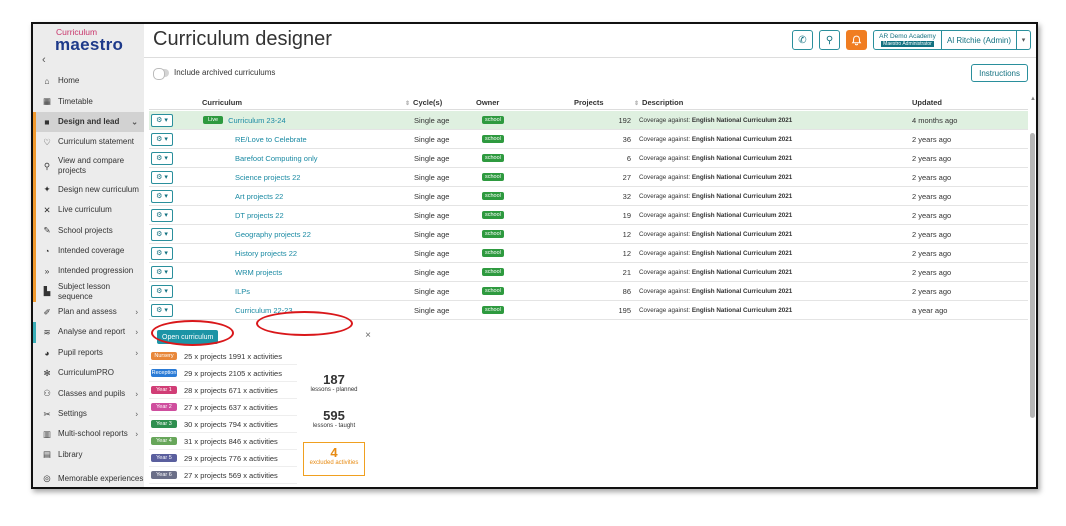 This screenshot has width=1066, height=526. I want to click on curriculum-link: Science projects 22, so click(267, 177).